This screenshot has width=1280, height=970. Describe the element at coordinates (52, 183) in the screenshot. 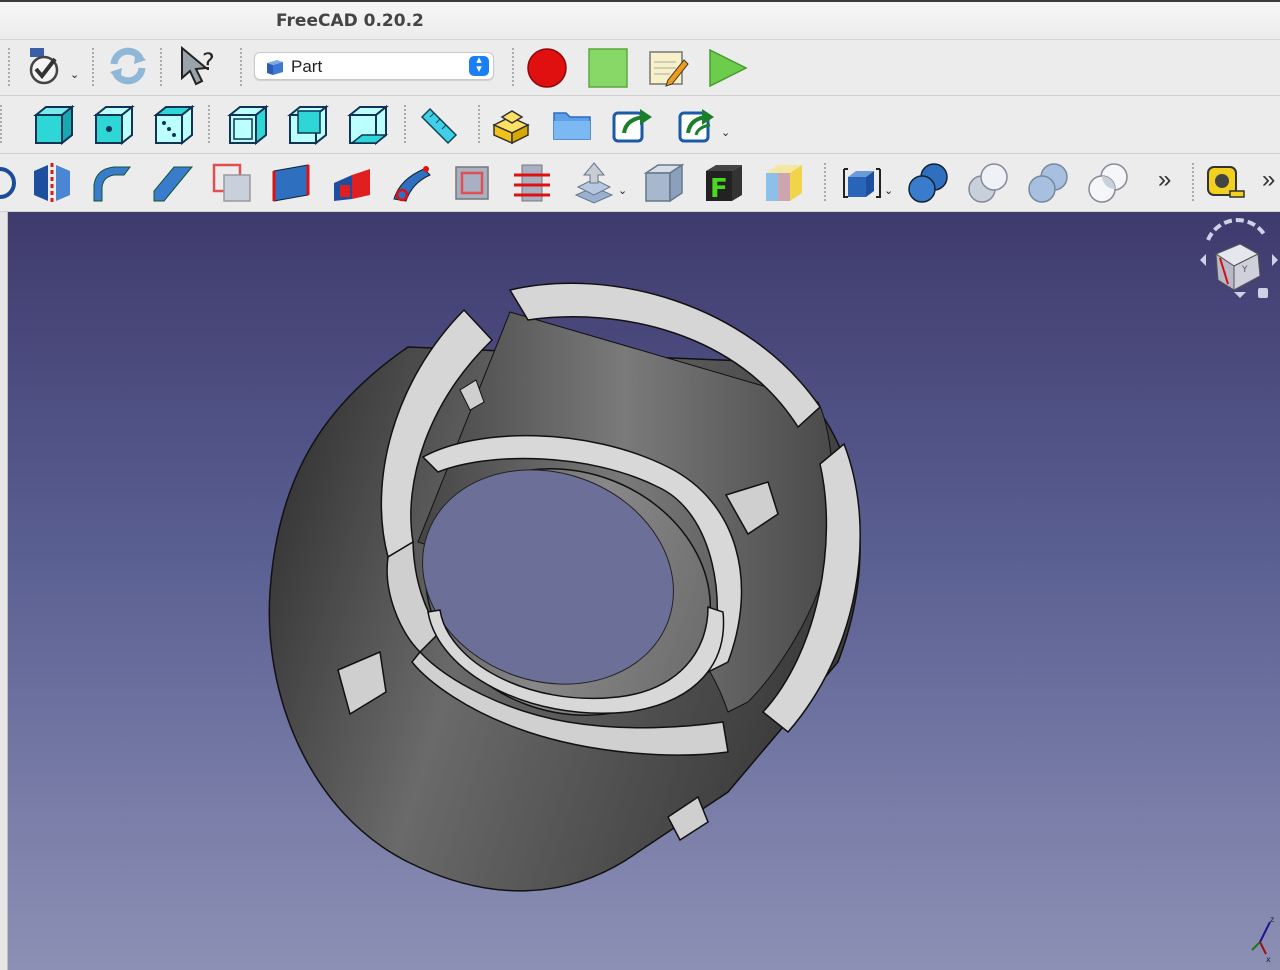

I see `mirror-icon` at that location.